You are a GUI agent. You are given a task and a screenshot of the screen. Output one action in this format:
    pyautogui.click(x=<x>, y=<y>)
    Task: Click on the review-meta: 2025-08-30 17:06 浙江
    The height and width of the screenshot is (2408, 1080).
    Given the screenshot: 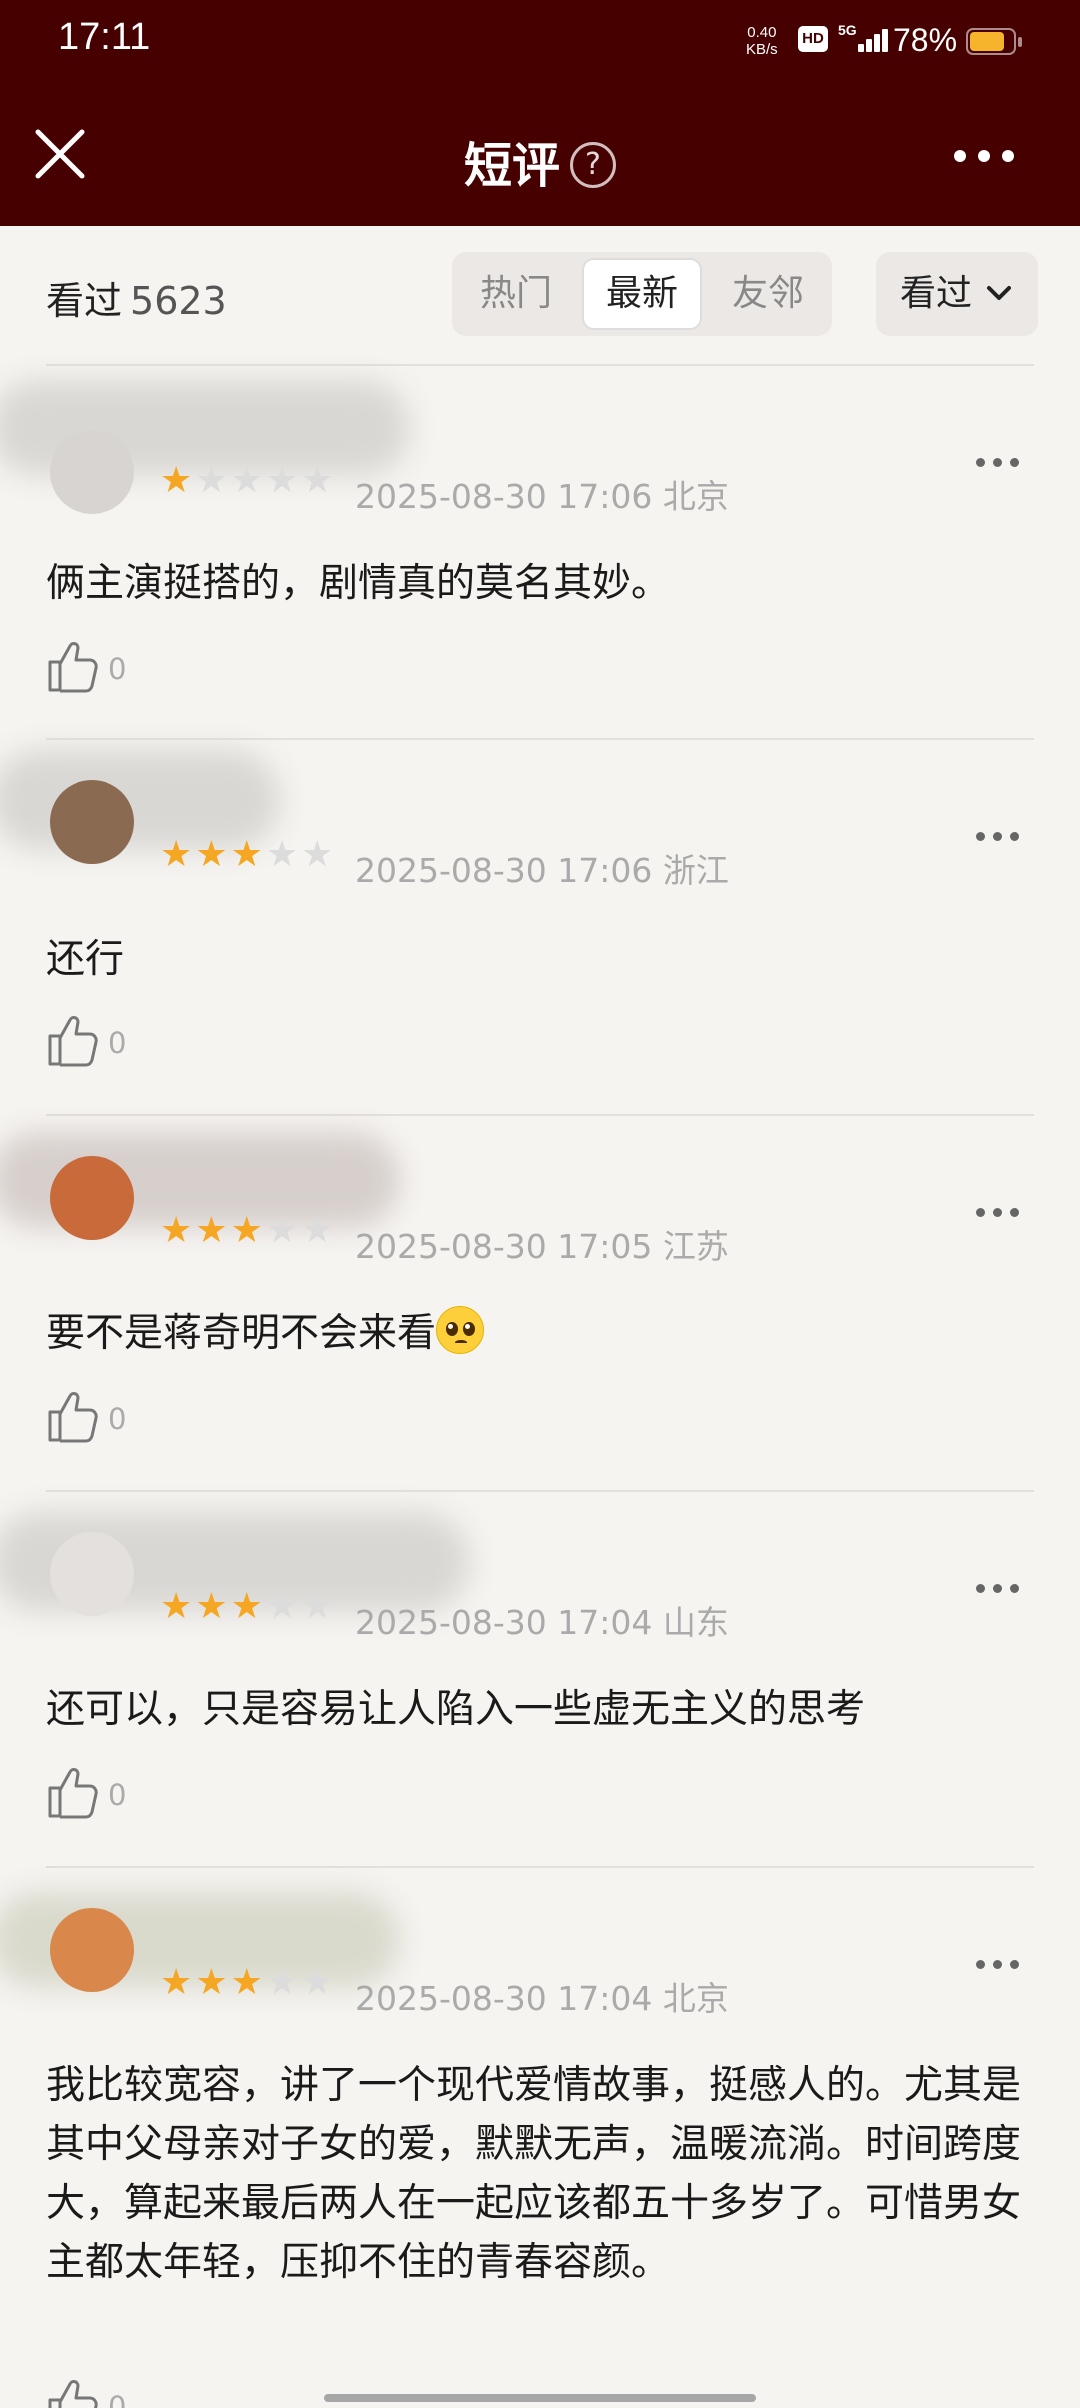 What is the action you would take?
    pyautogui.click(x=542, y=868)
    